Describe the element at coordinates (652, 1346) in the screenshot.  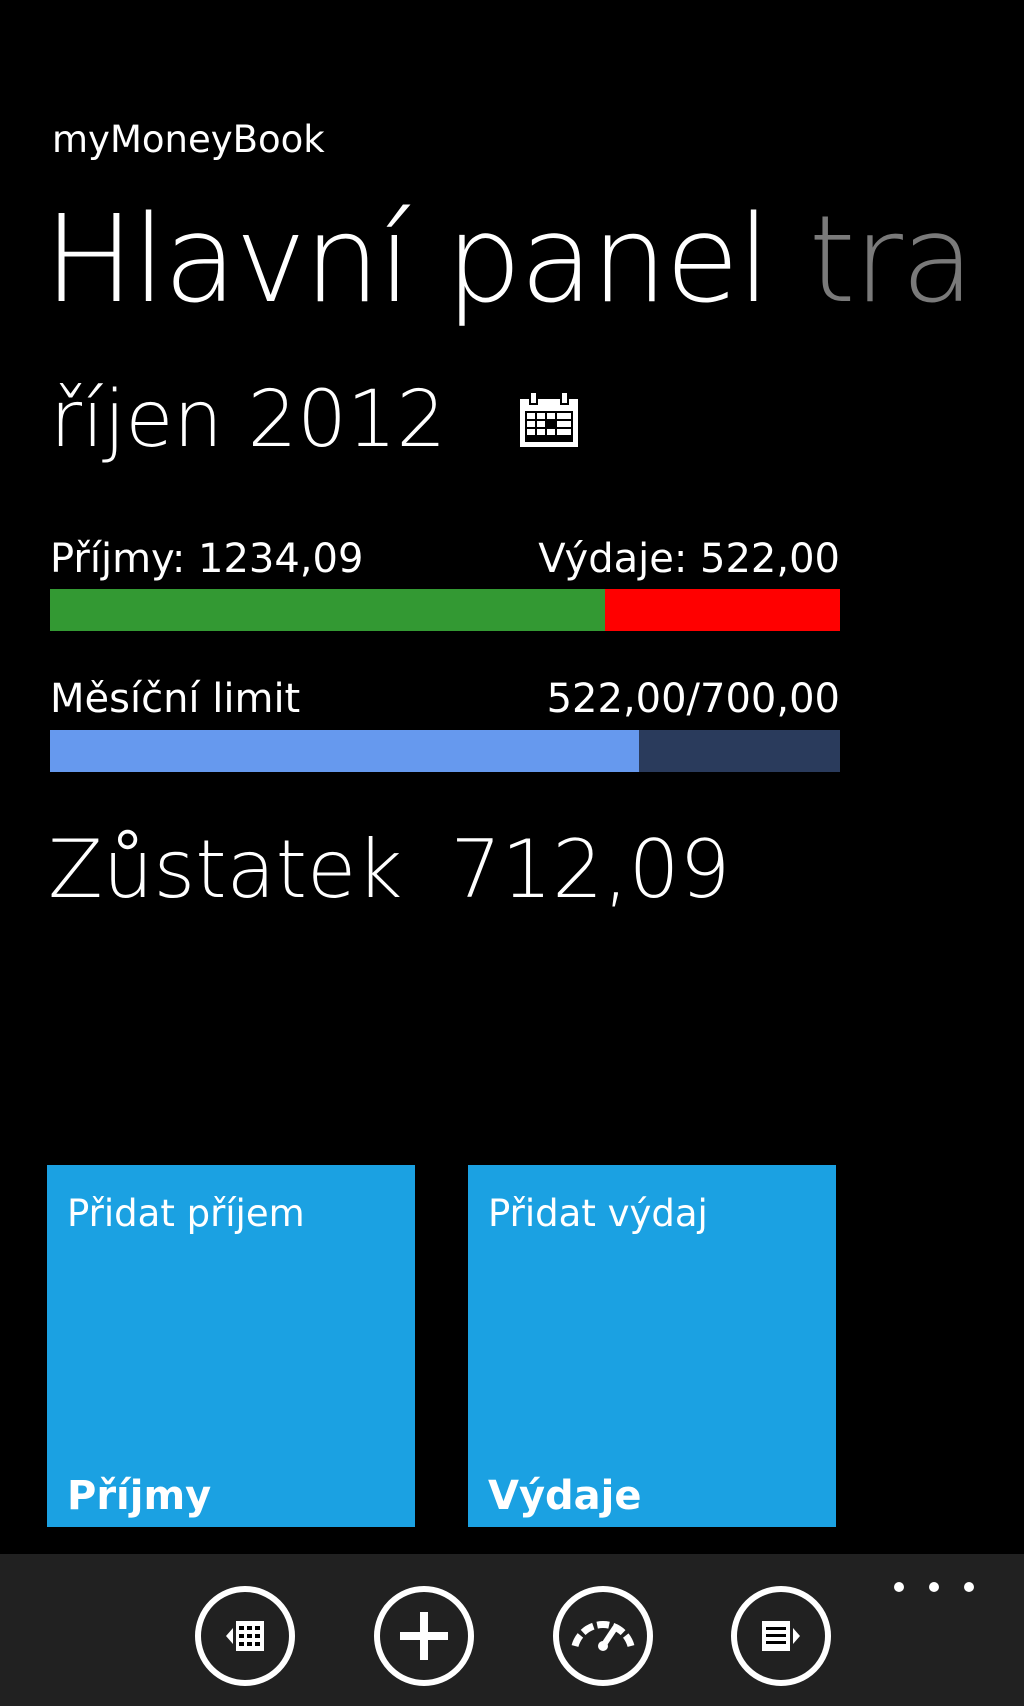
I see `add-expense-tile: Přidat výdaj Výdaje` at that location.